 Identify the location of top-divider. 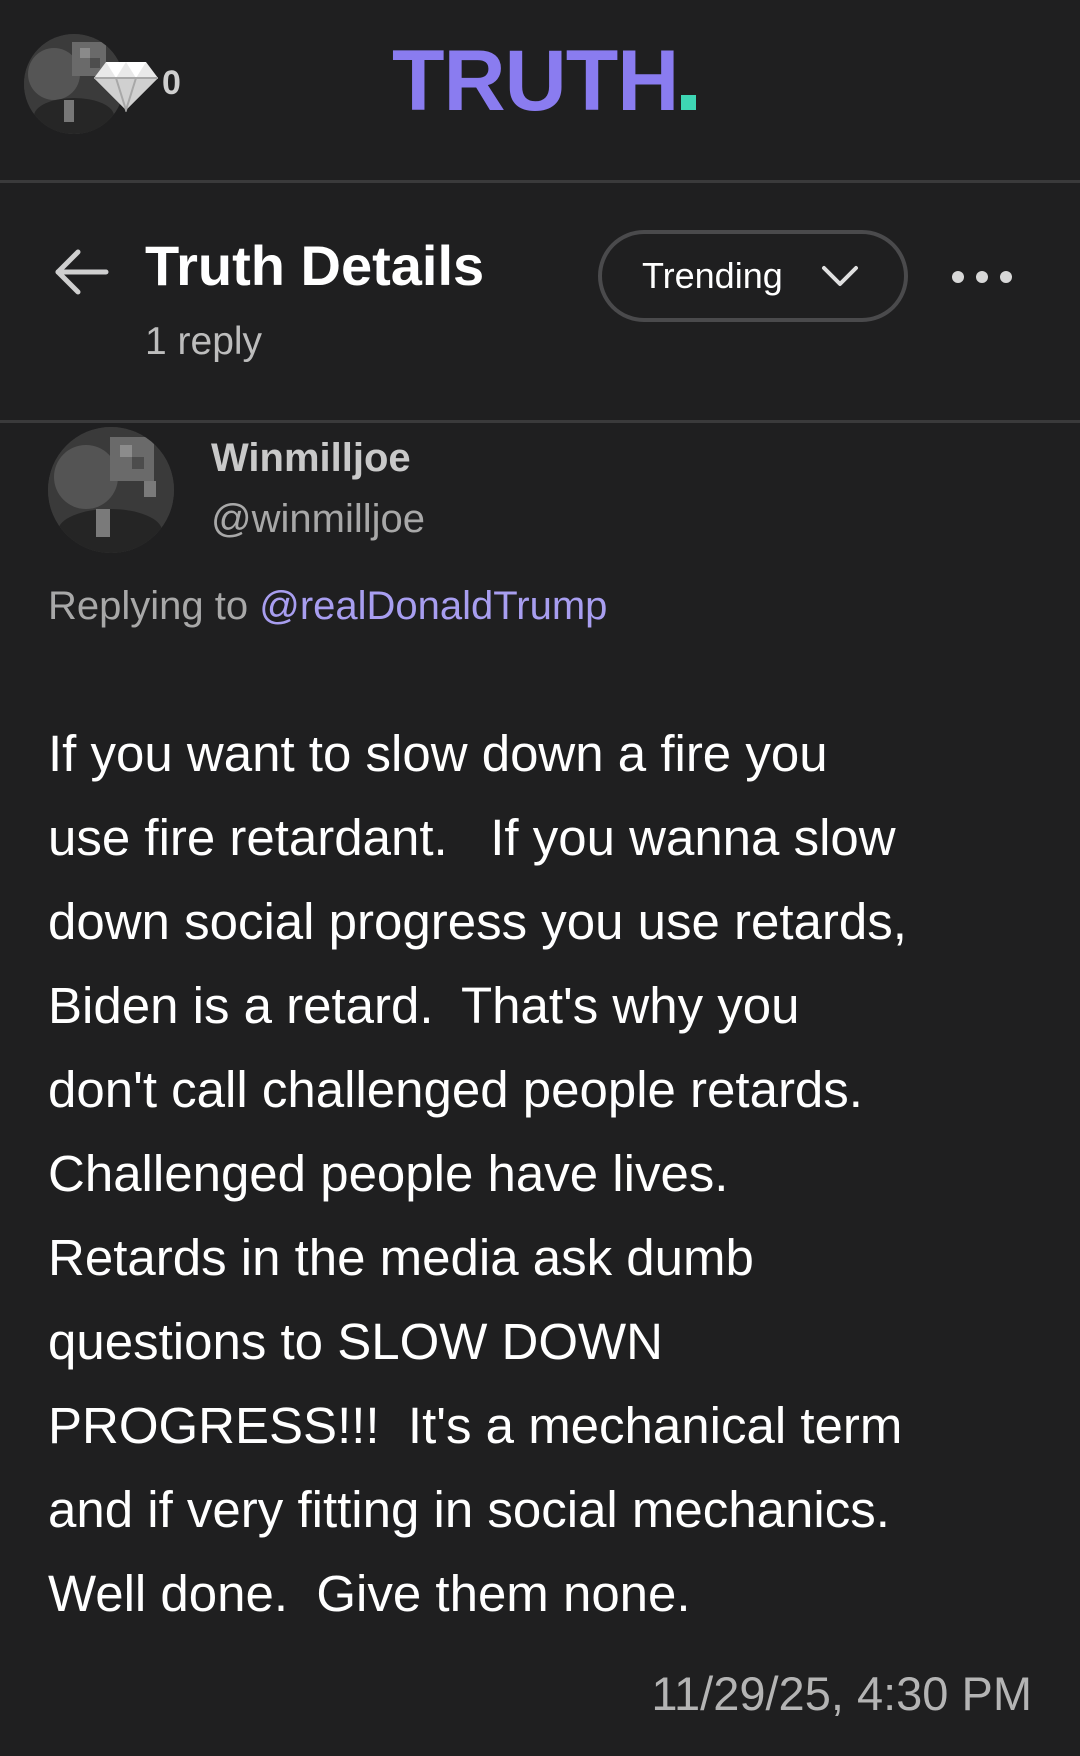
(540, 181).